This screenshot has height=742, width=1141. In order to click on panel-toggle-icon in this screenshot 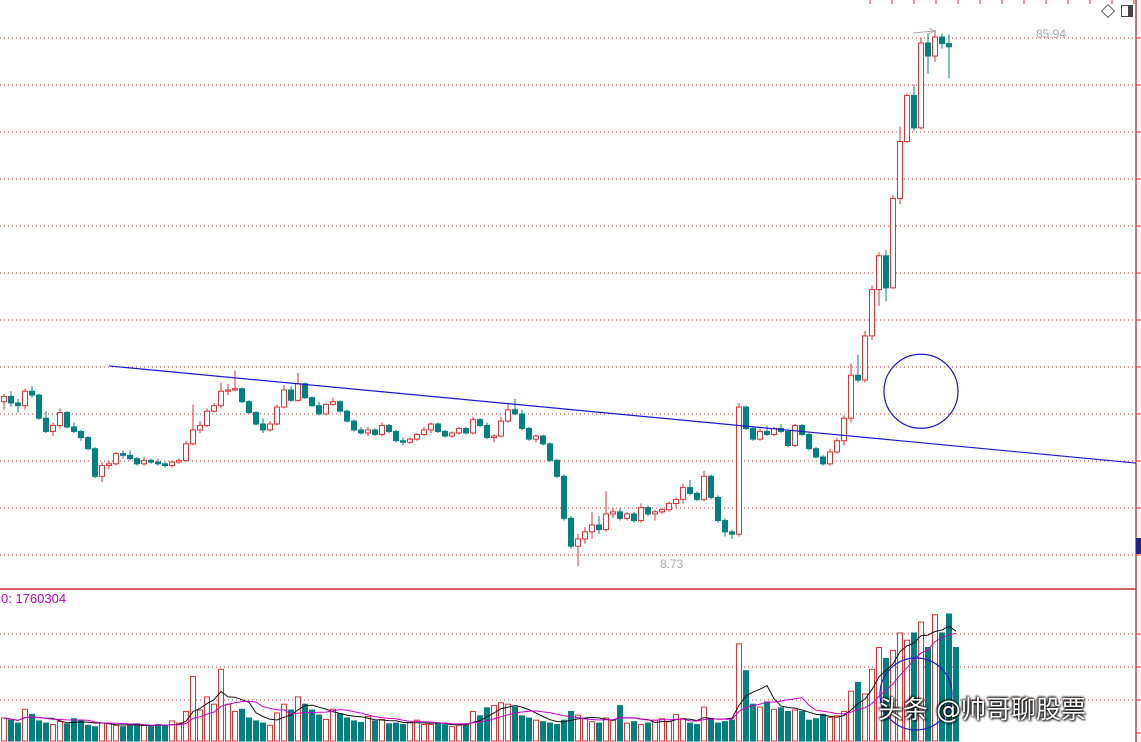, I will do `click(1127, 11)`.